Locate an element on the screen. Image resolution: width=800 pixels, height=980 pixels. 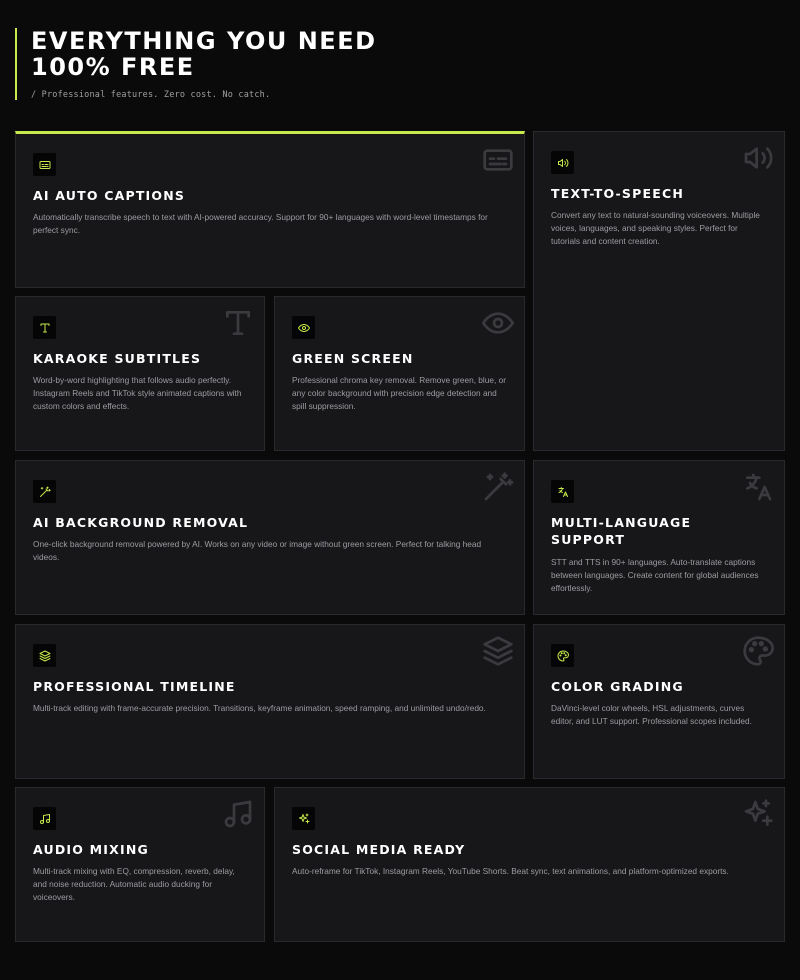
feature-title: AI BACKGROUND REMOVAL is located at coordinates (141, 522).